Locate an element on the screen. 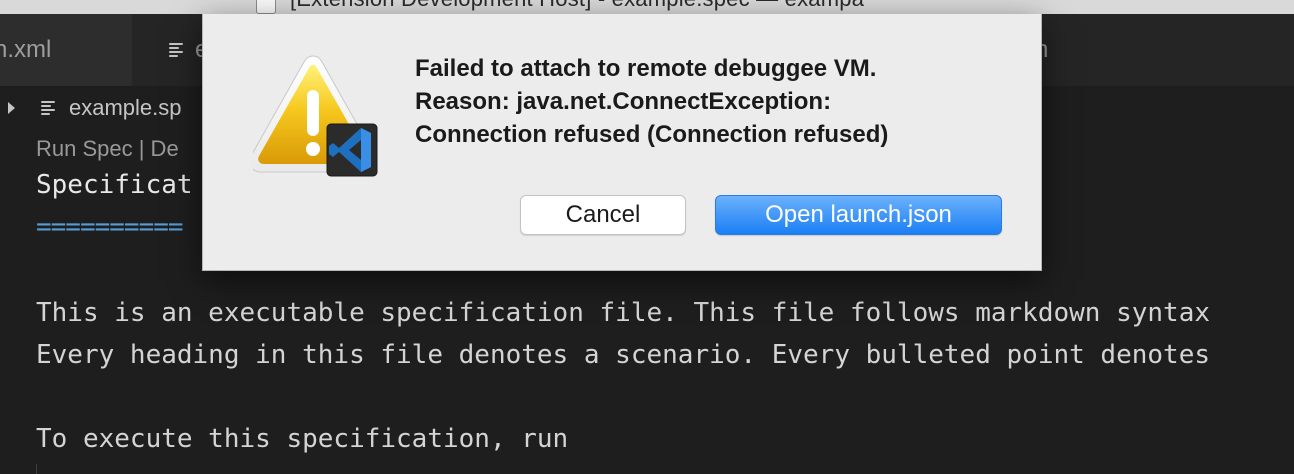 The height and width of the screenshot is (474, 1294). cancel-button: Cancel is located at coordinates (603, 215).